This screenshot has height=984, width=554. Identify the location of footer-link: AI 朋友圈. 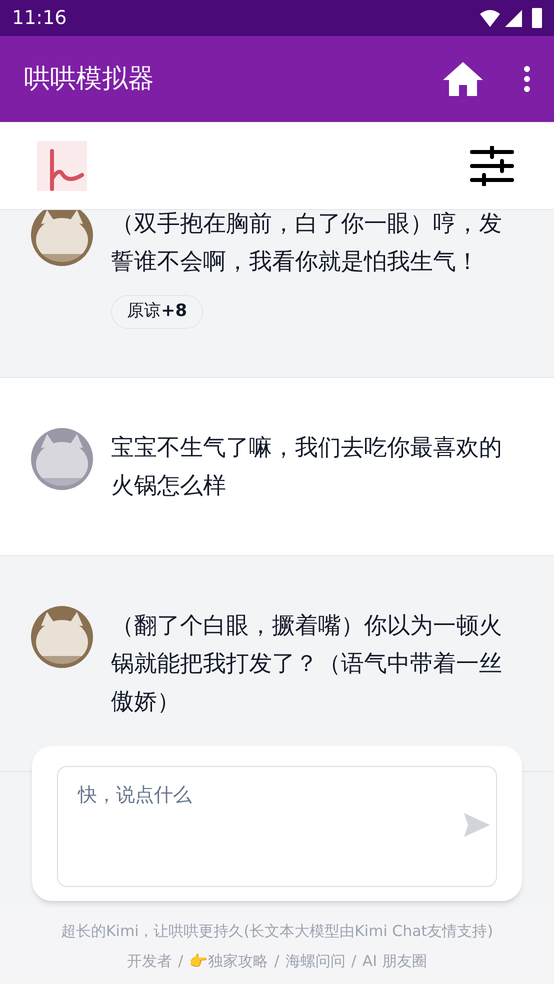
(394, 961).